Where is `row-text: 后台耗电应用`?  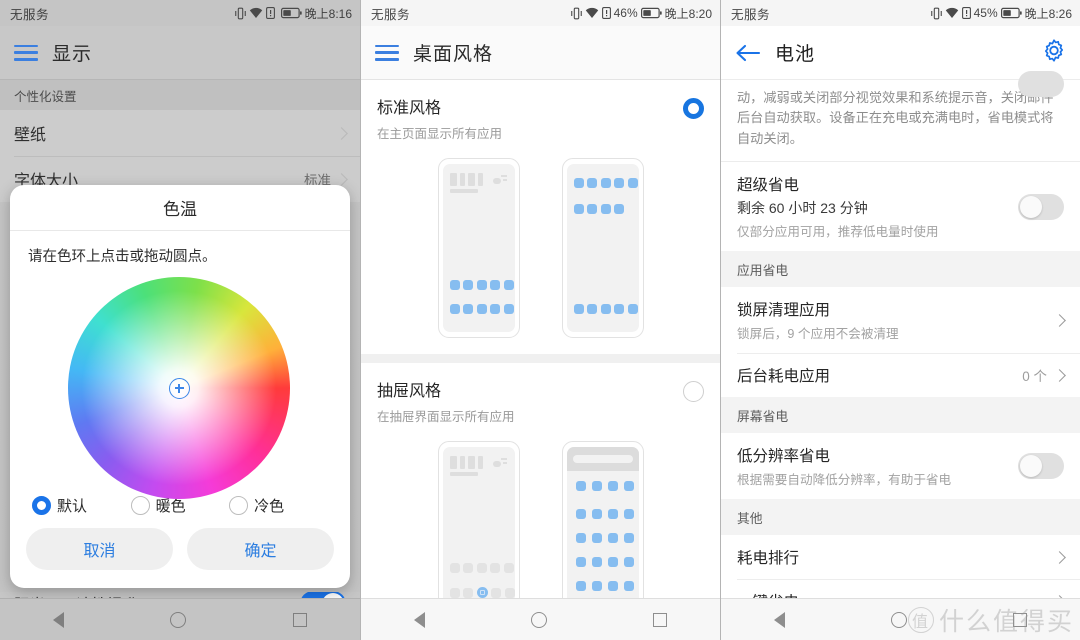
row-text: 后台耗电应用 is located at coordinates (879, 375).